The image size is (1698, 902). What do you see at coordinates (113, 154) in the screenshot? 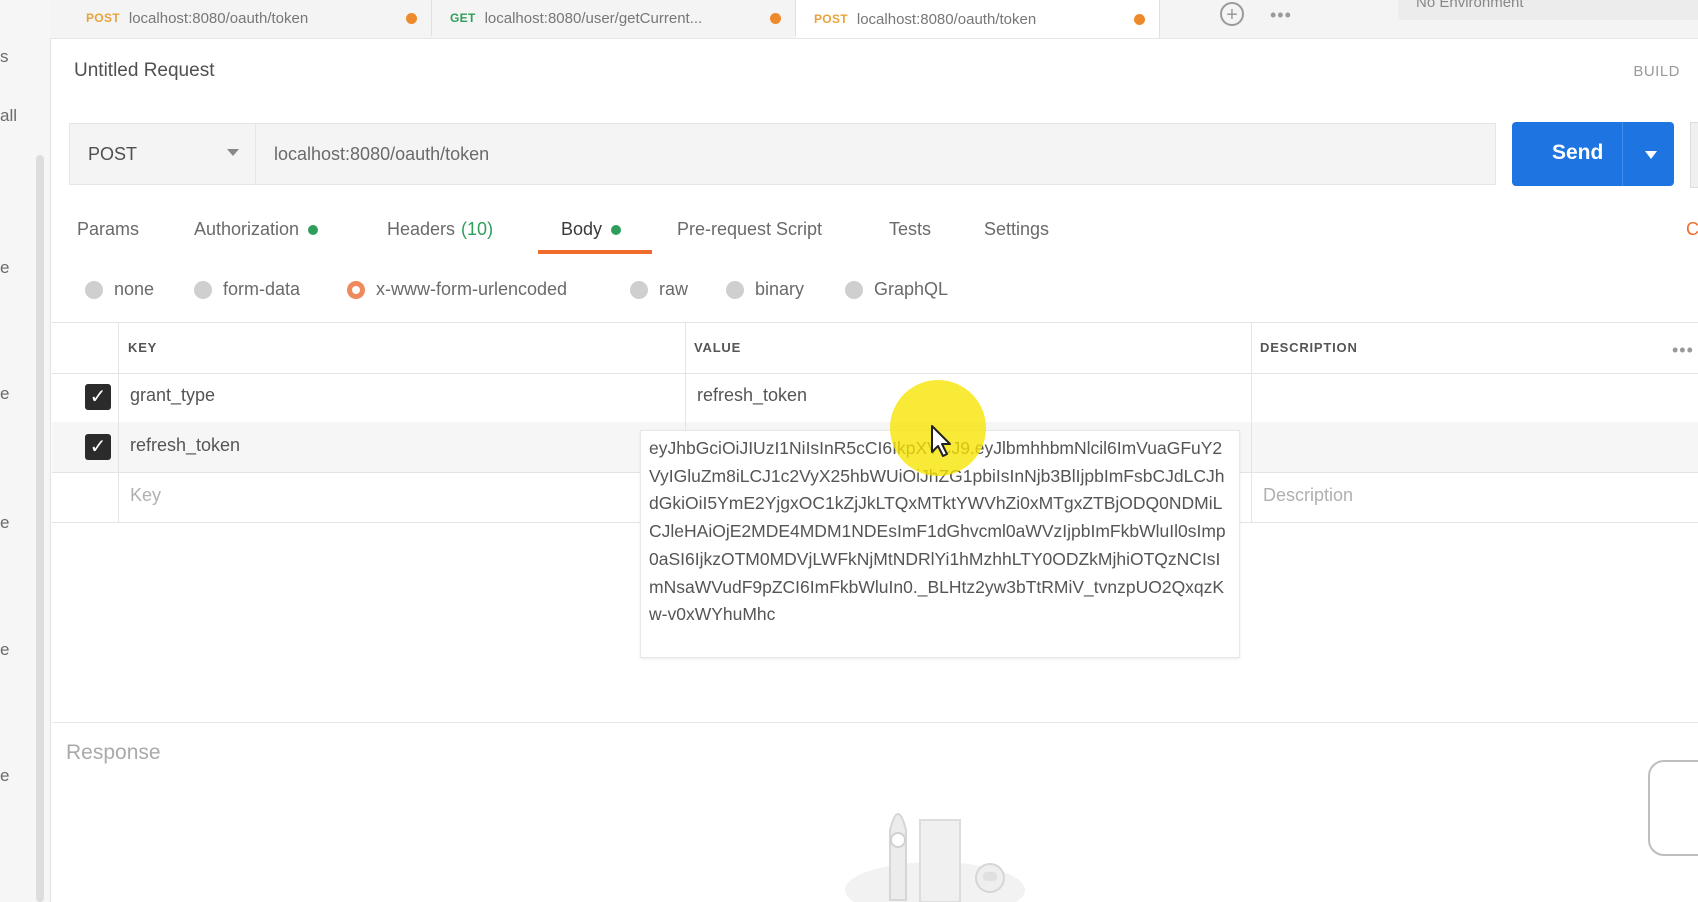
I see `http-method-value: POST` at bounding box center [113, 154].